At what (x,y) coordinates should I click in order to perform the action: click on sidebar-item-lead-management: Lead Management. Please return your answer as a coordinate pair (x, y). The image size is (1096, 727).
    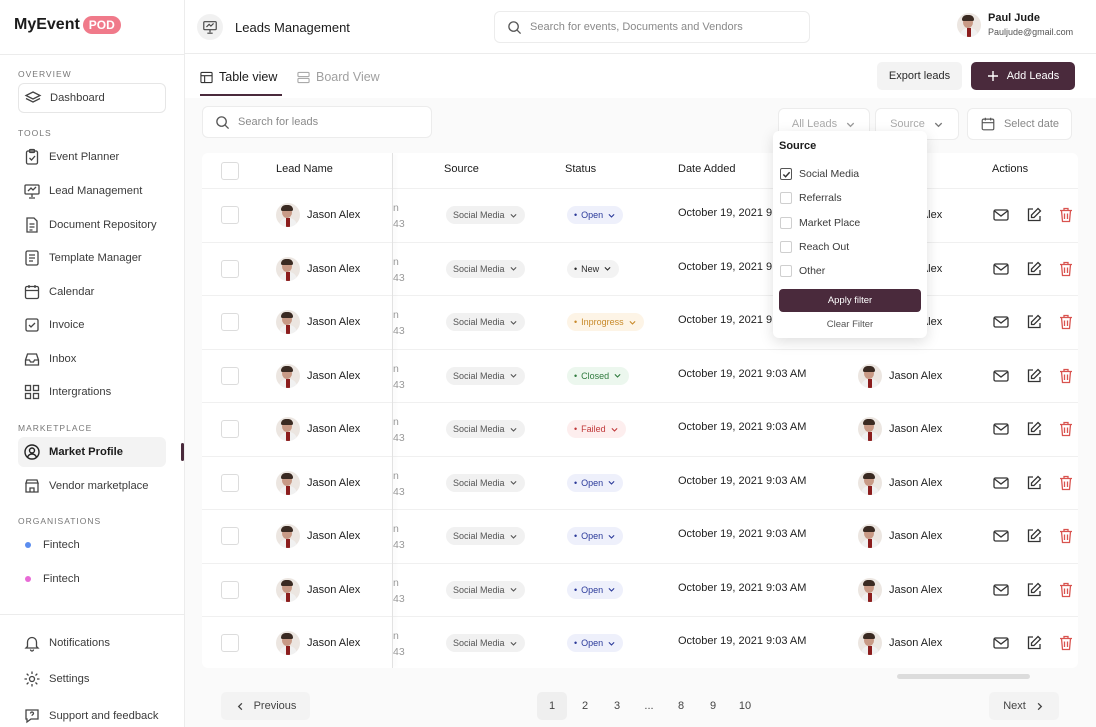
    Looking at the image, I should click on (92, 191).